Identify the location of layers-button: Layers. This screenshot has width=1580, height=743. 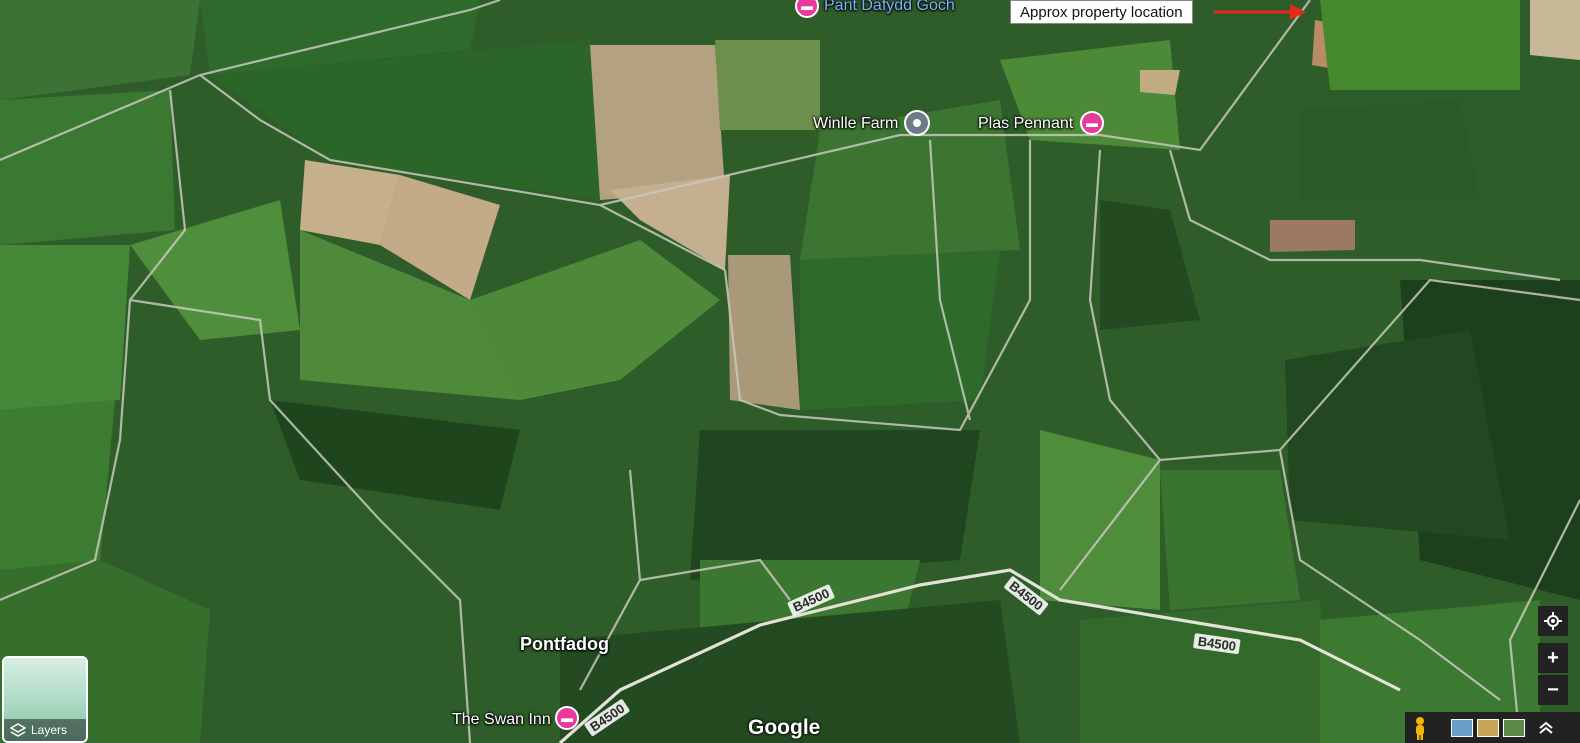
(45, 699).